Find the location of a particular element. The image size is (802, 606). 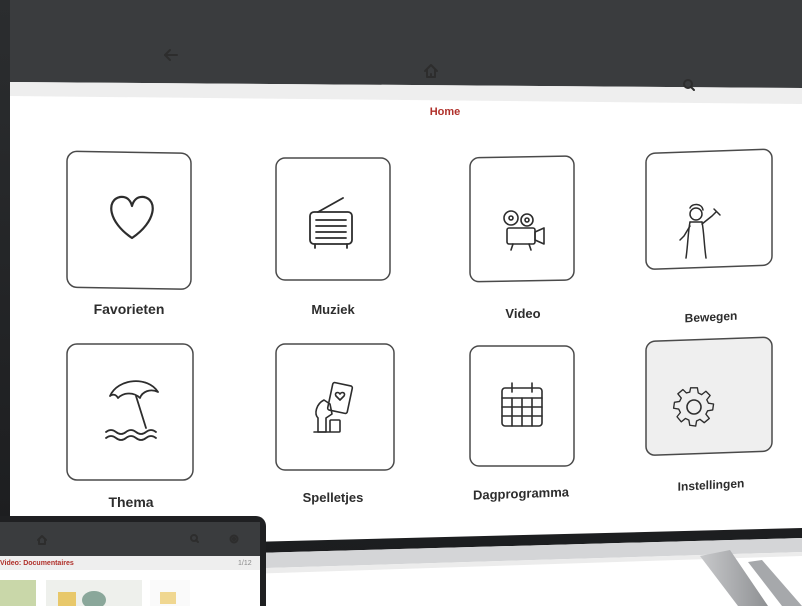

tablet-thumbnail is located at coordinates (18, 593).